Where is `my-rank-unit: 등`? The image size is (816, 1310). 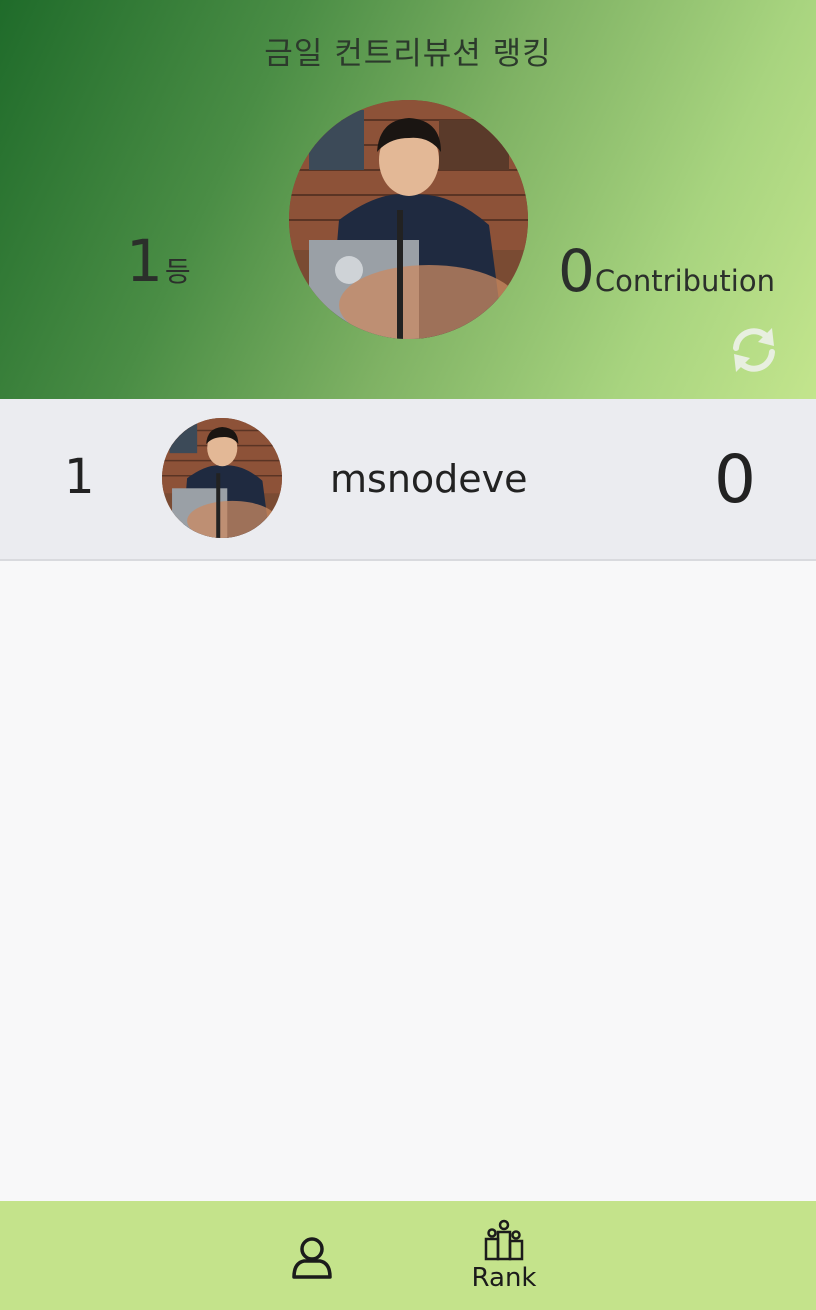
my-rank-unit: 등 is located at coordinates (177, 271).